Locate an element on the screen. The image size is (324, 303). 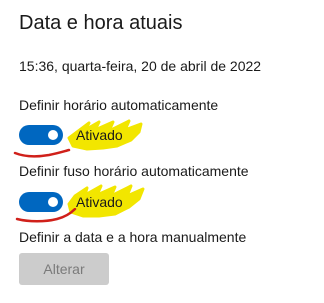
auto-timezone-toggle-row: Ativado is located at coordinates (117, 203).